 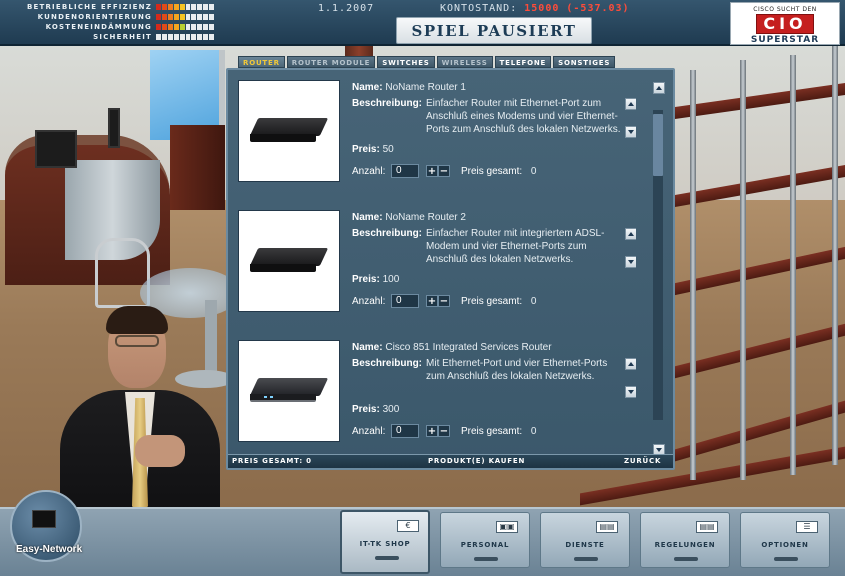 I want to click on quantity-label: Anzahl:, so click(x=369, y=301).